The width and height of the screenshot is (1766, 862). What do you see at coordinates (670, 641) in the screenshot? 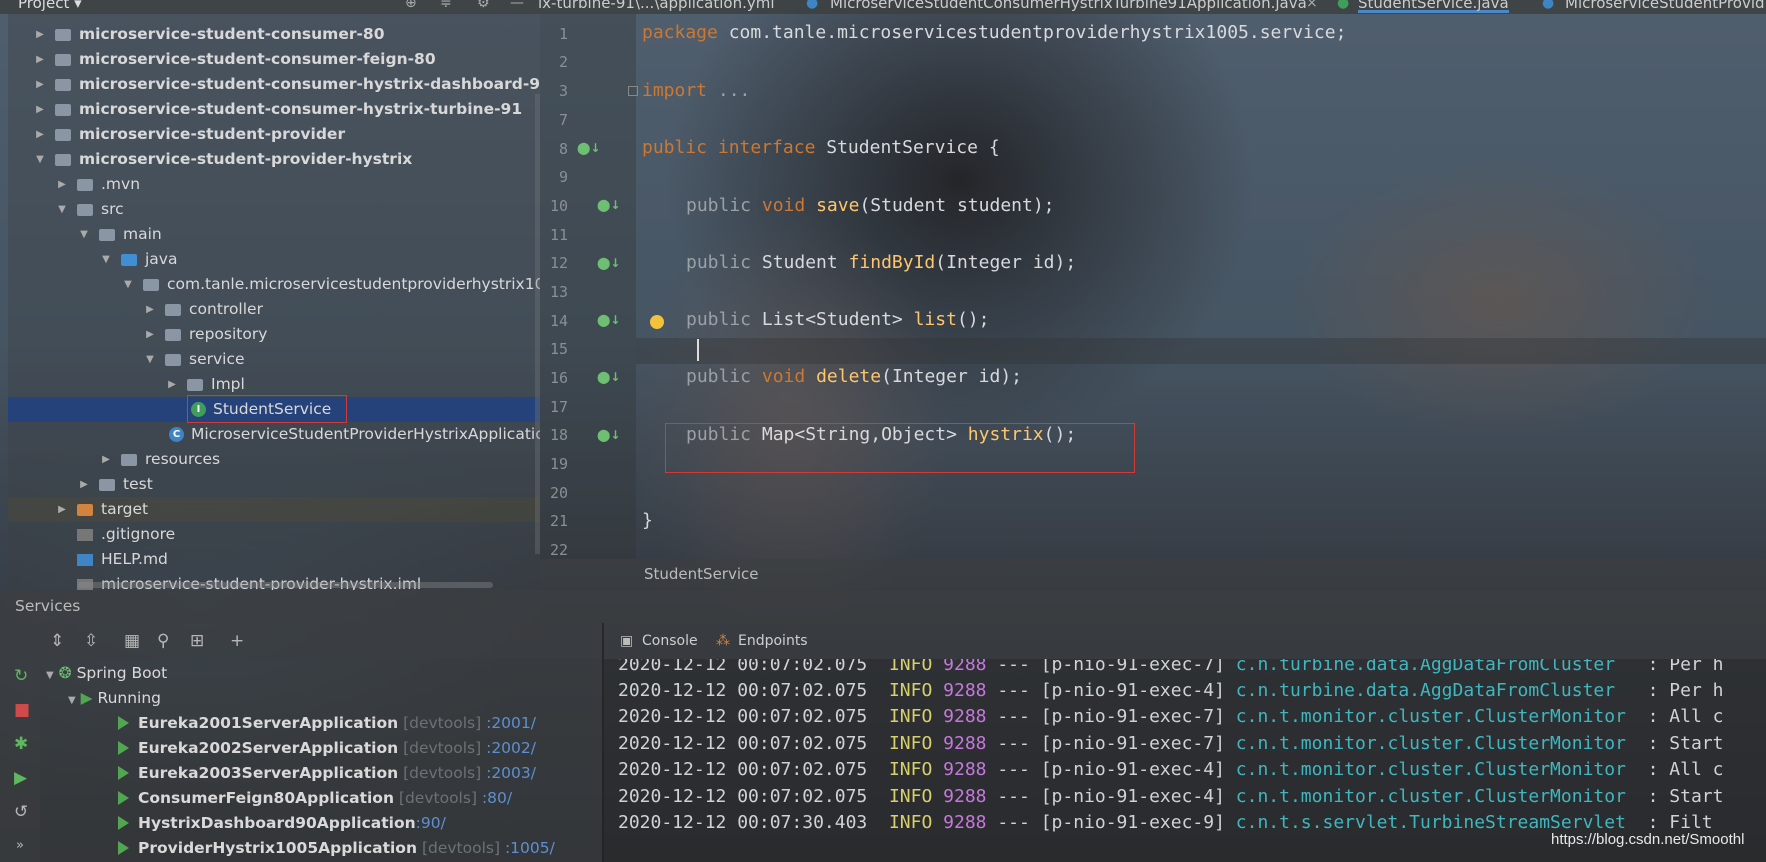
I see `tab-console: Console` at bounding box center [670, 641].